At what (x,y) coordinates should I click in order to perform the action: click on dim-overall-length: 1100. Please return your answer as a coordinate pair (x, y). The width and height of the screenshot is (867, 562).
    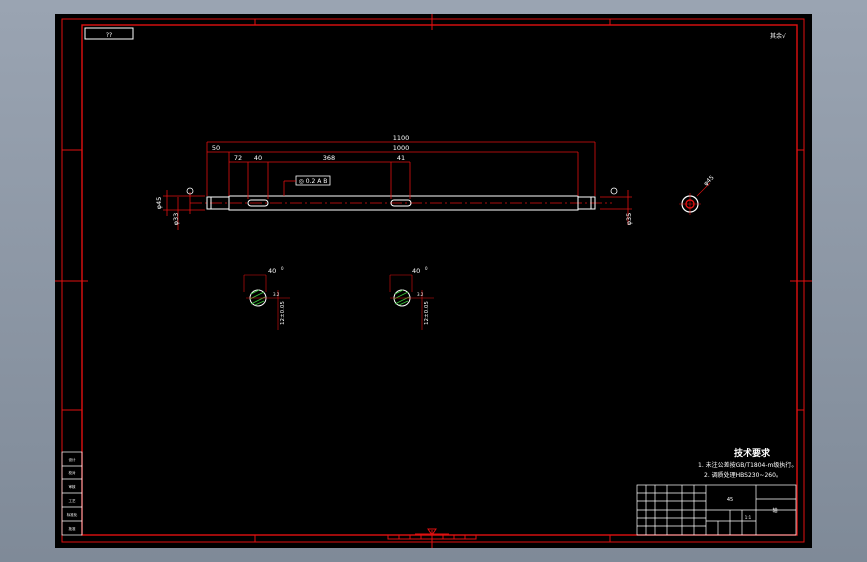
    Looking at the image, I should click on (401, 138).